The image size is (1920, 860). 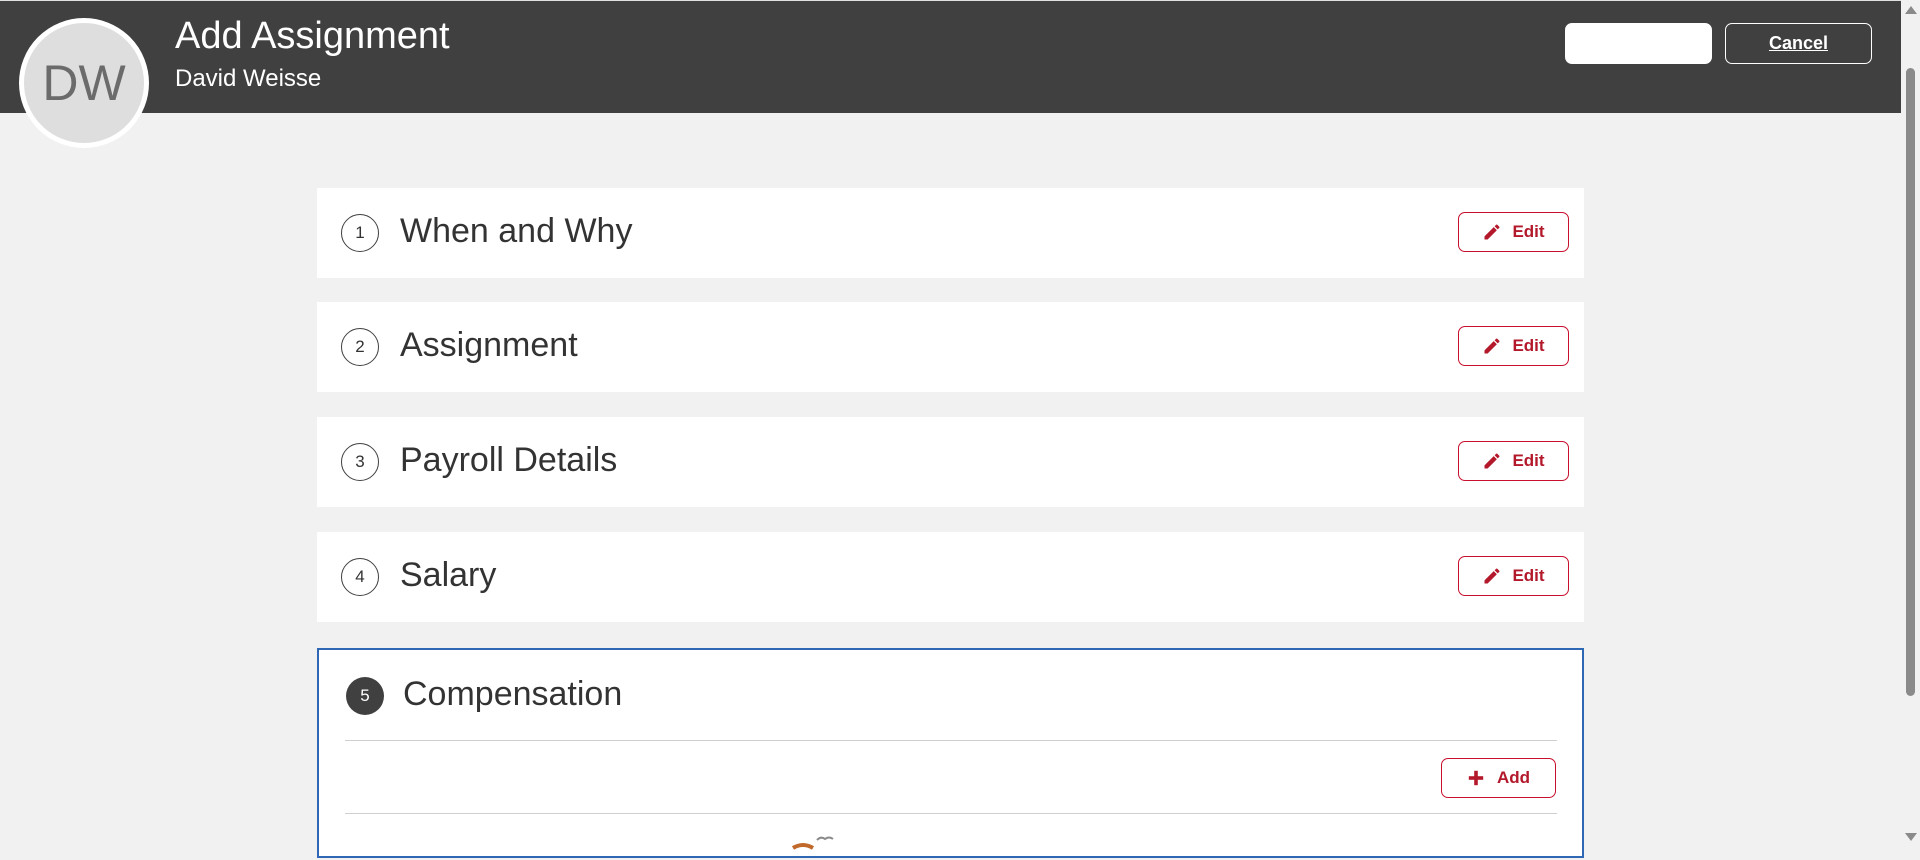 I want to click on avatar: DW, so click(x=84, y=83).